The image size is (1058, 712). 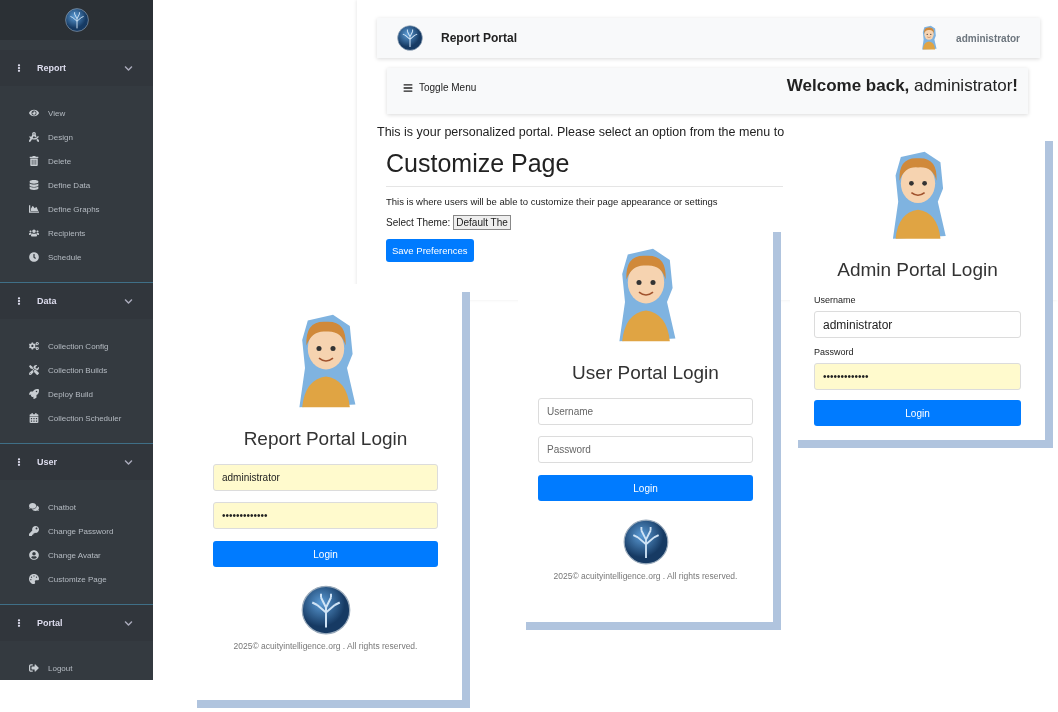 I want to click on section-header: User, so click(x=76, y=462).